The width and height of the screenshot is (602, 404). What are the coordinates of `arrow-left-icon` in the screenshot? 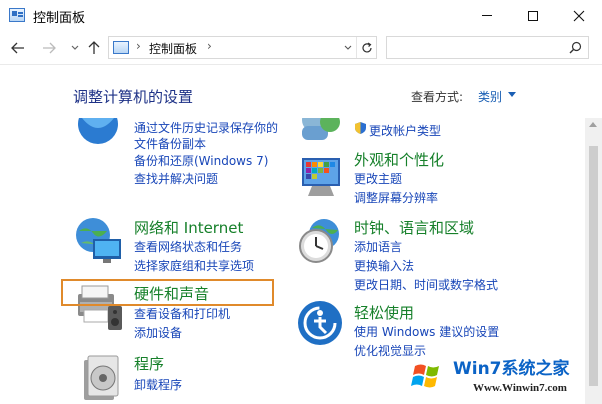 It's located at (17, 48).